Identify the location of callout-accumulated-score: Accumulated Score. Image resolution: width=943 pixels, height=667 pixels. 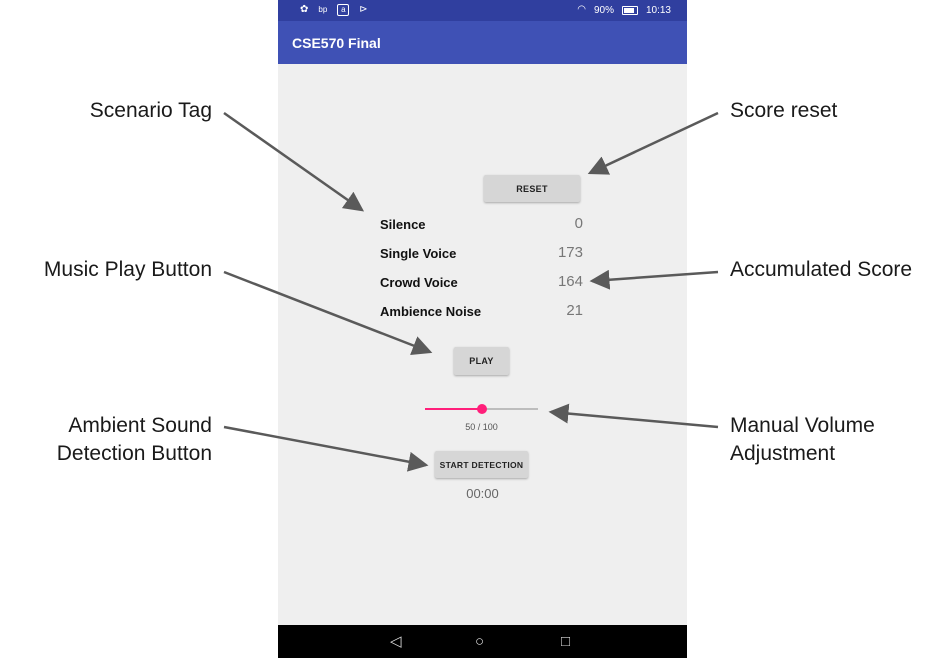
(821, 270).